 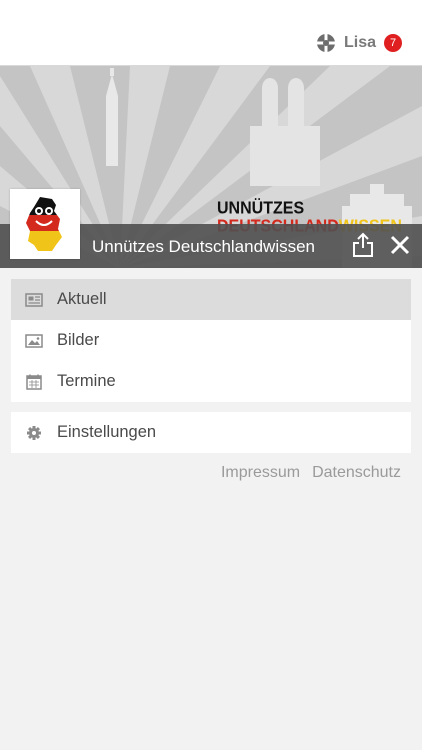 I want to click on menu-label: Bilder, so click(x=78, y=340).